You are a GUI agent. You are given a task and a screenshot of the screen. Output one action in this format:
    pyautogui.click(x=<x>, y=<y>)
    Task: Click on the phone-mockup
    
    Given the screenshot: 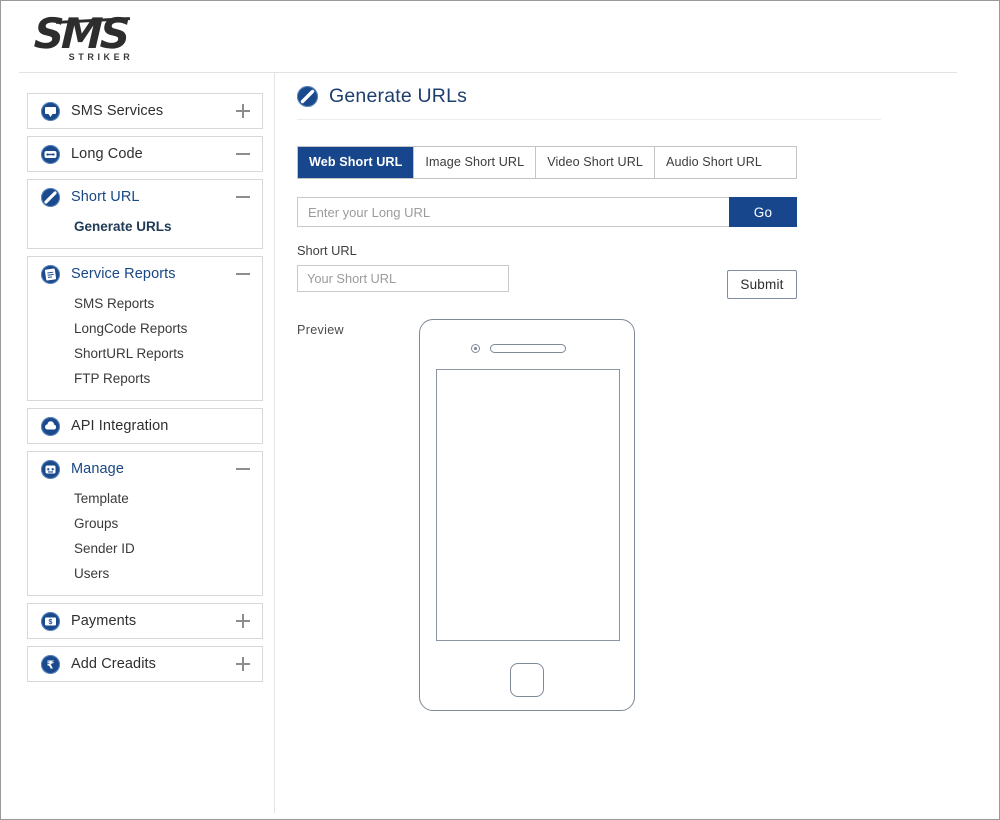 What is the action you would take?
    pyautogui.click(x=527, y=515)
    